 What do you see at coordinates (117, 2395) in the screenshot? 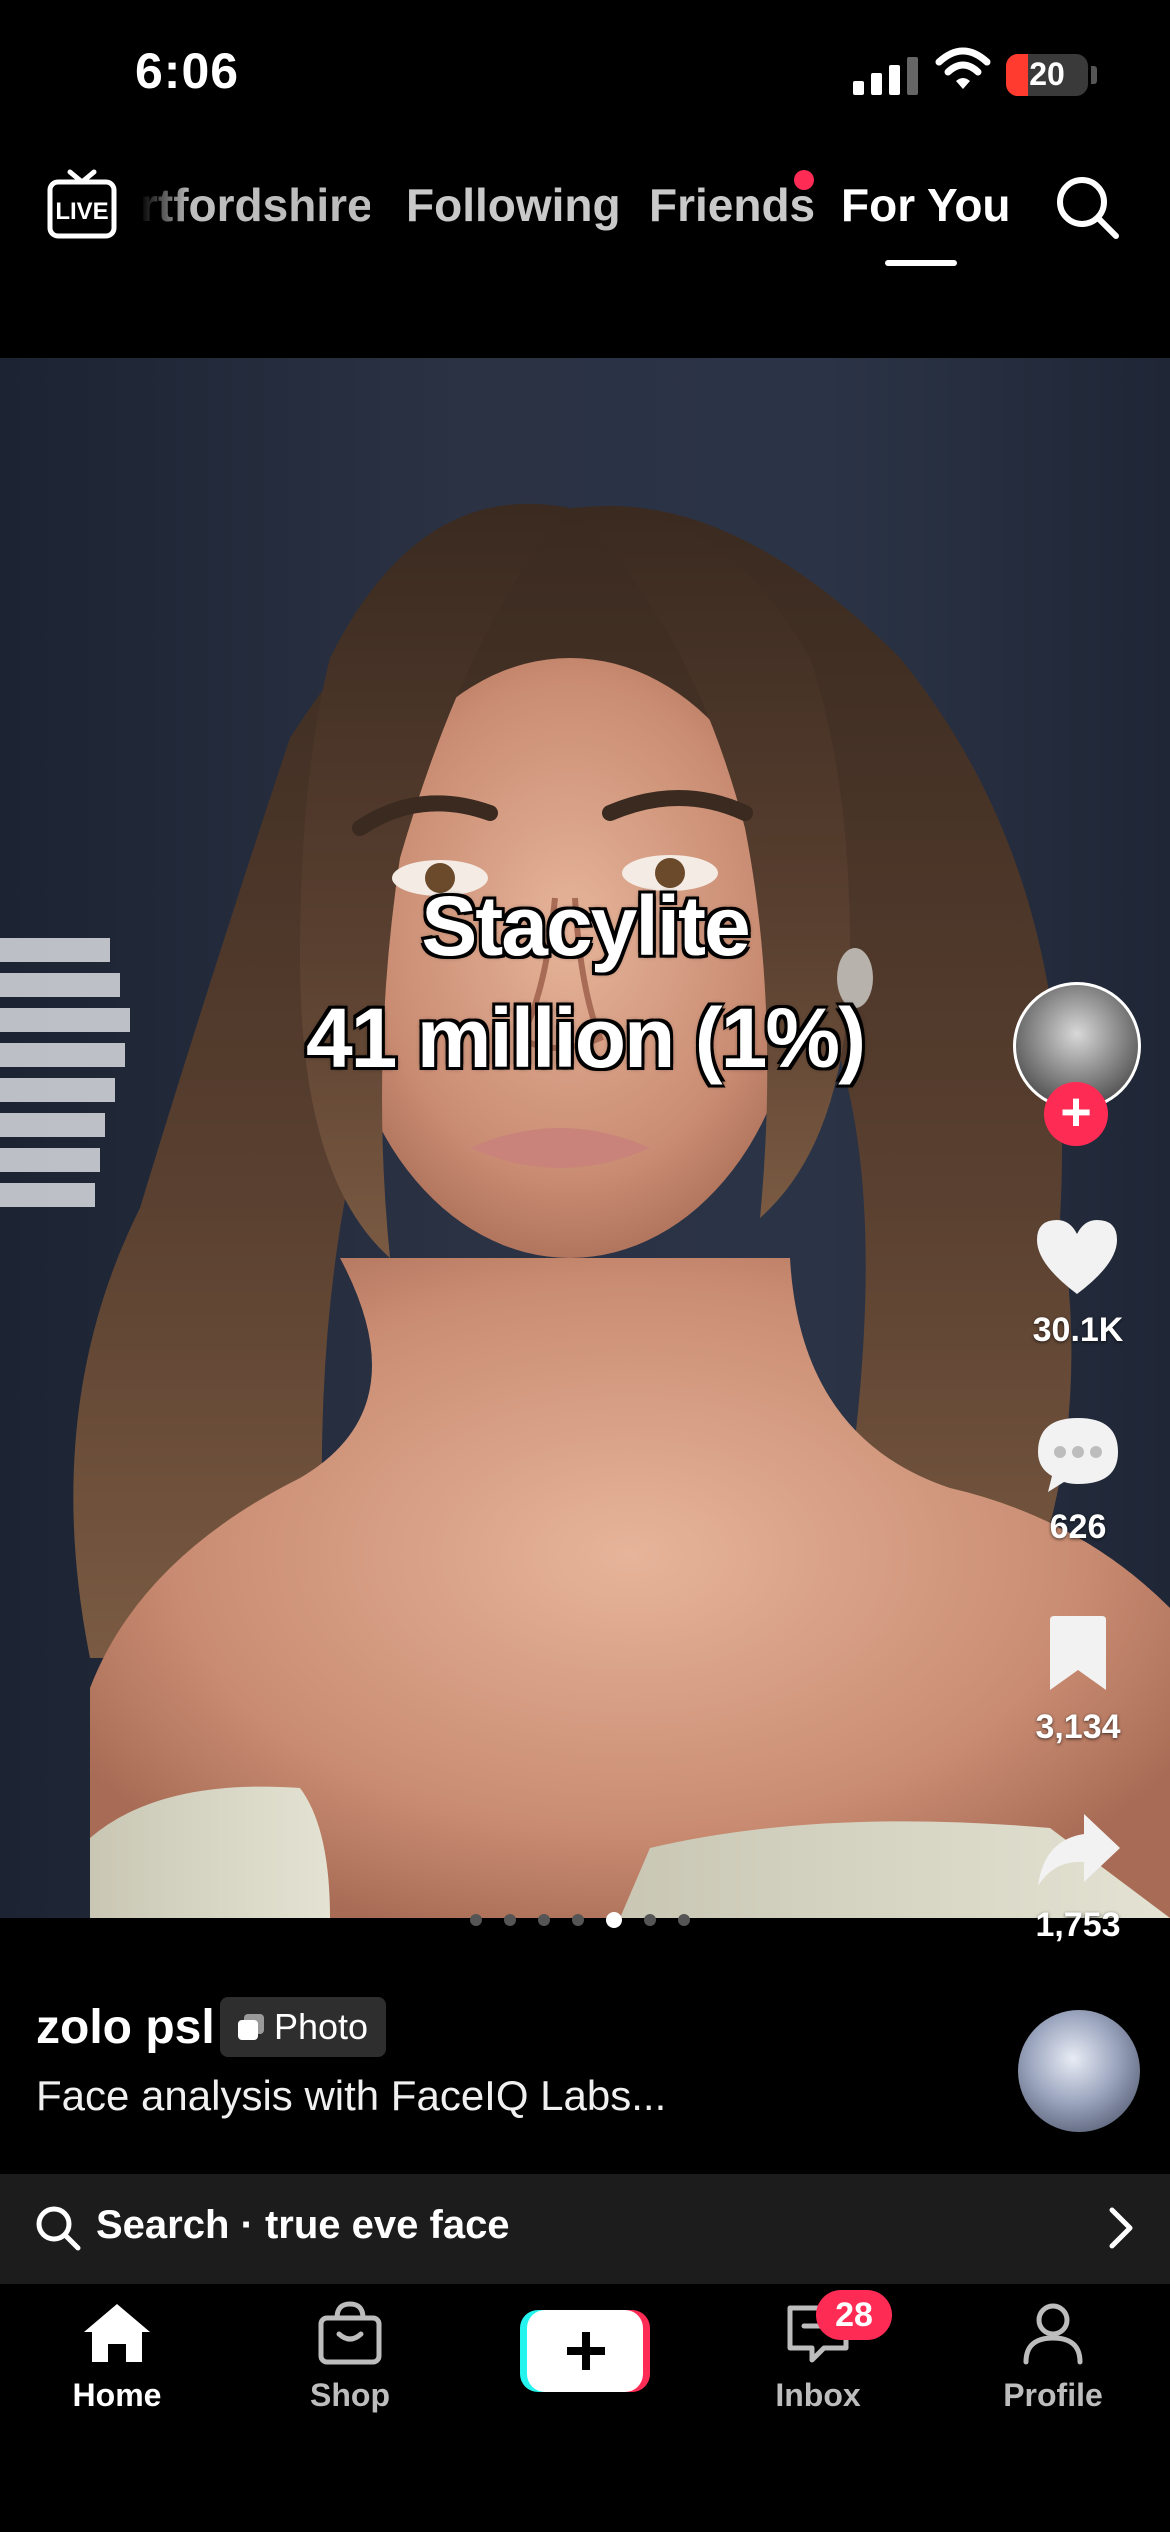
I see `nav-home-label: Home` at bounding box center [117, 2395].